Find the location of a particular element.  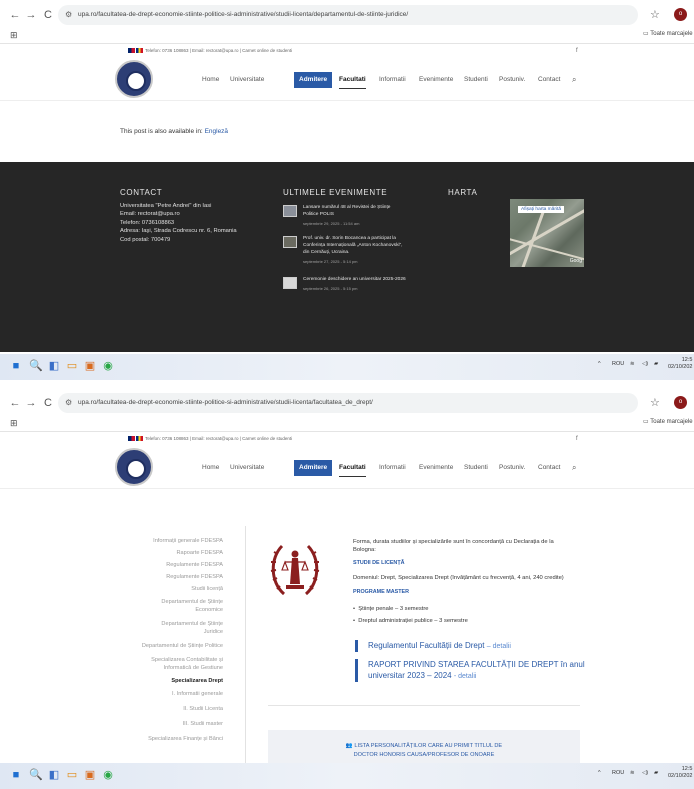

sidebar-item: Rapoarte FDESPA is located at coordinates (168, 553).